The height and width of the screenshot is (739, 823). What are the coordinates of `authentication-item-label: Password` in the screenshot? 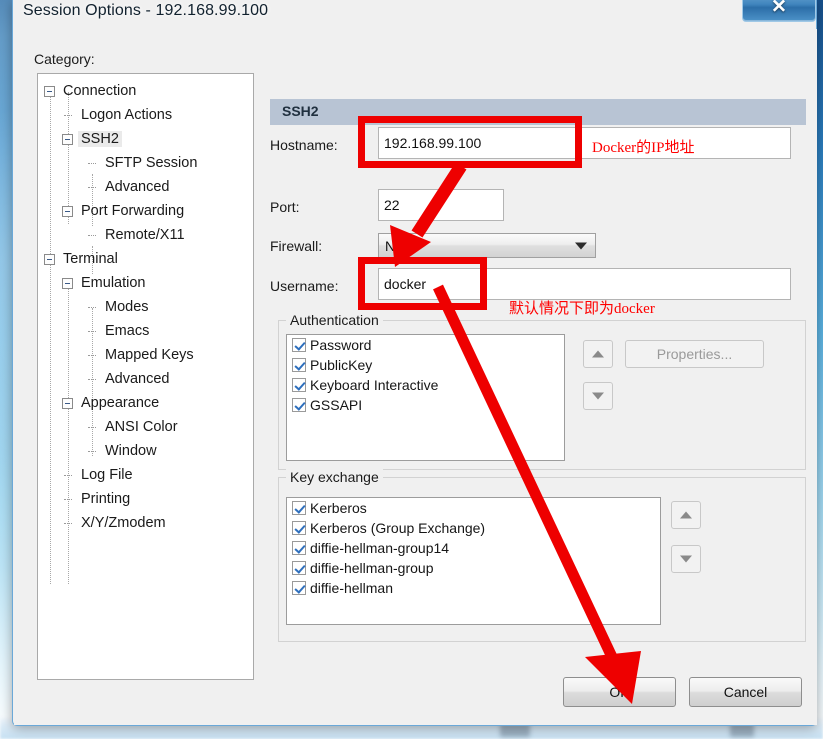 It's located at (341, 345).